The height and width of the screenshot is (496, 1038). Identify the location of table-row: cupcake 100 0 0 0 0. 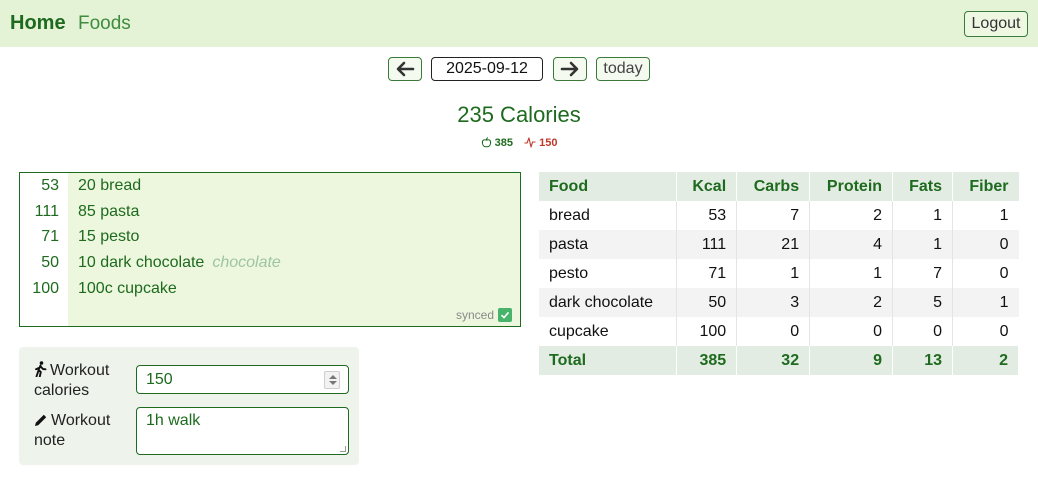
(779, 331).